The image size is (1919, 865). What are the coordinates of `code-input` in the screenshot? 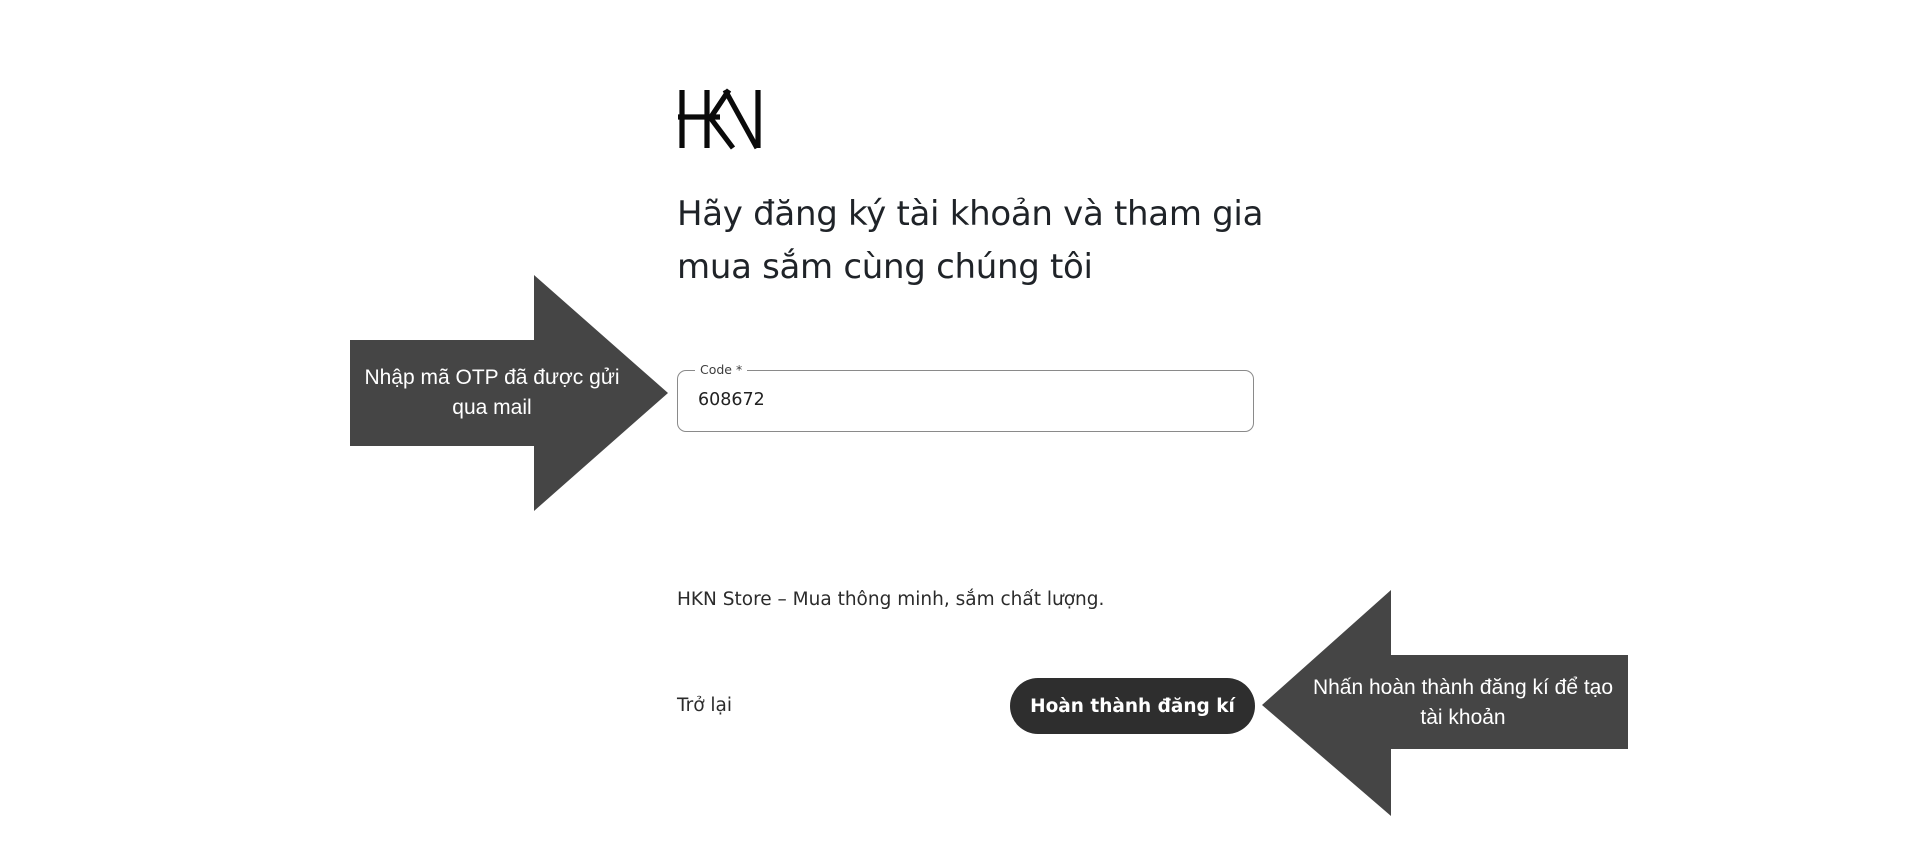 It's located at (958, 400).